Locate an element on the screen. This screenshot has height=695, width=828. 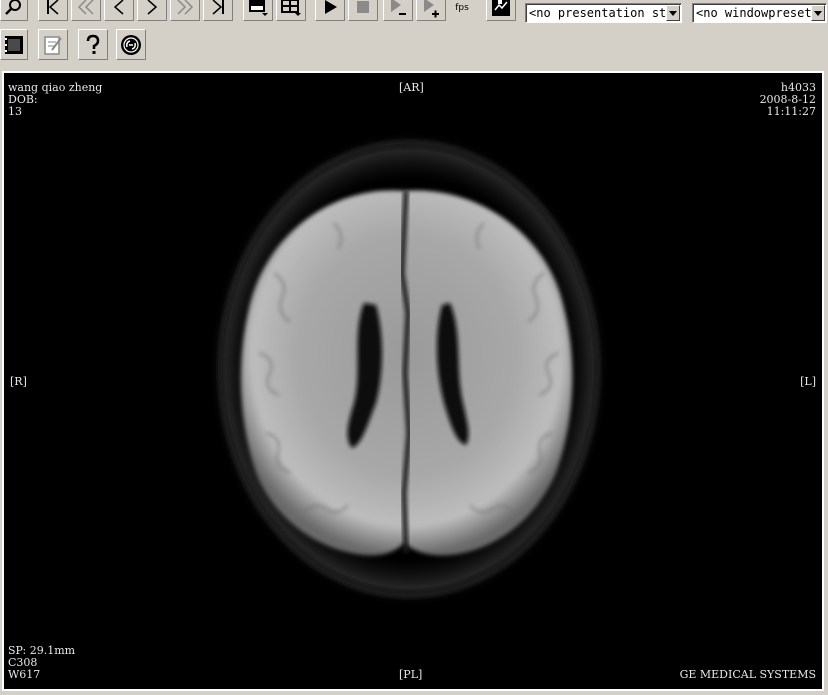
fast-forward-button is located at coordinates (185, 10).